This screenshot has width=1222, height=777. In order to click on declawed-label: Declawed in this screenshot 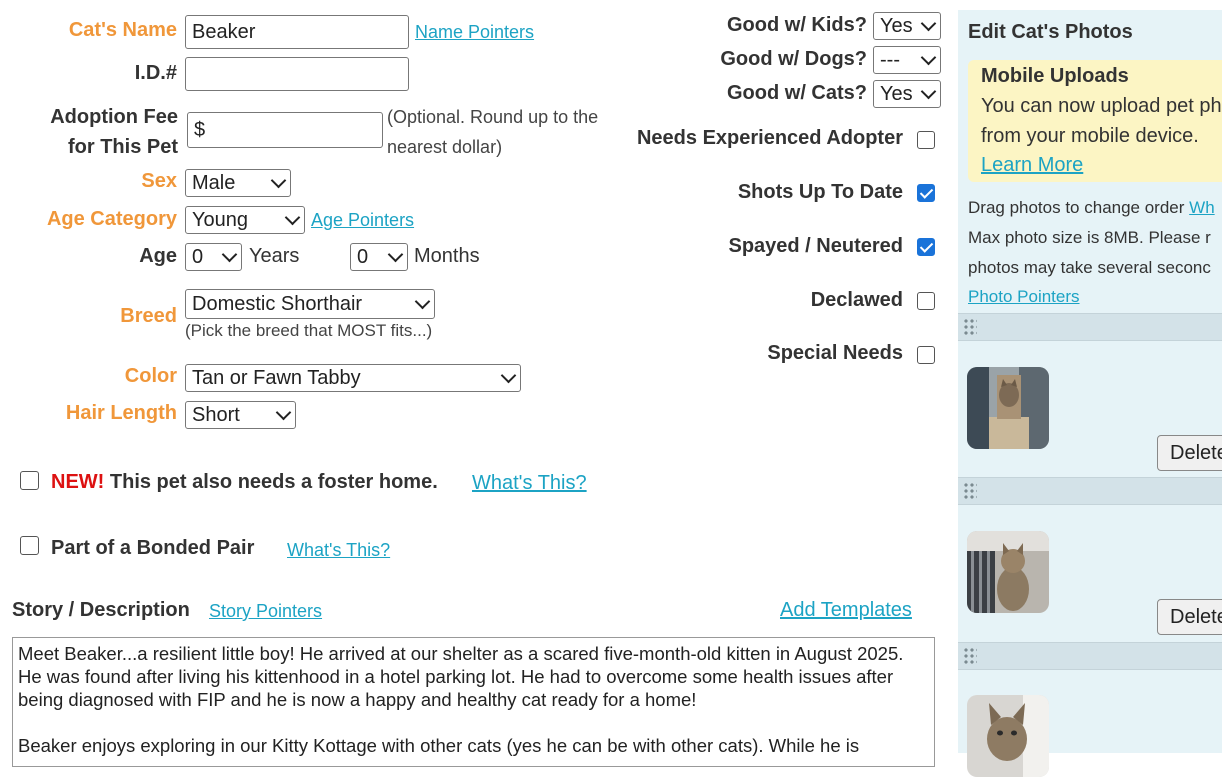, I will do `click(856, 300)`.